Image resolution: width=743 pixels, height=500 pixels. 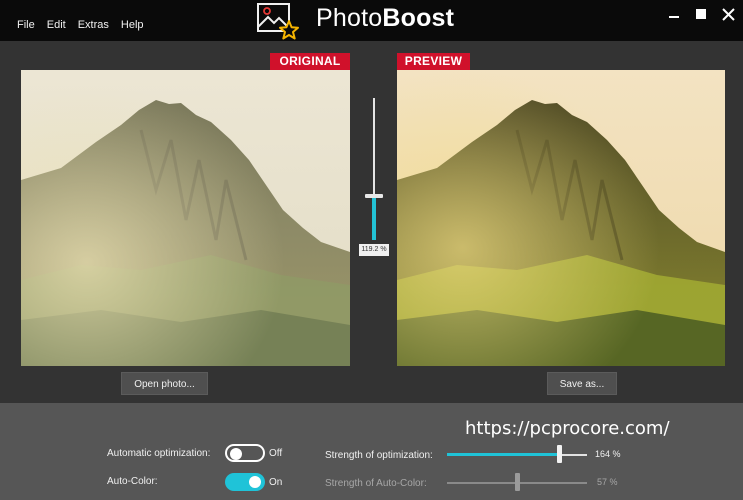 What do you see at coordinates (729, 14) in the screenshot?
I see `close-icon` at bounding box center [729, 14].